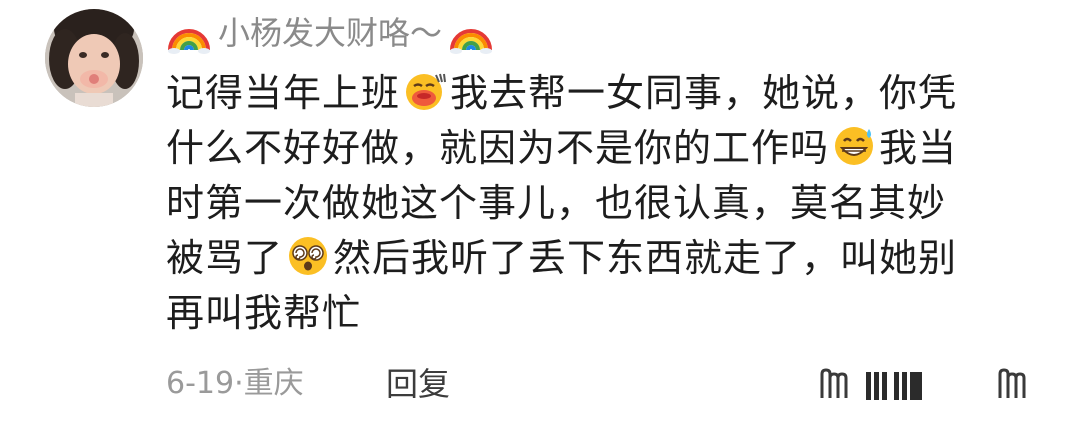 The image size is (1080, 437). What do you see at coordinates (283, 93) in the screenshot?
I see `comment-text: 记得当年上班` at bounding box center [283, 93].